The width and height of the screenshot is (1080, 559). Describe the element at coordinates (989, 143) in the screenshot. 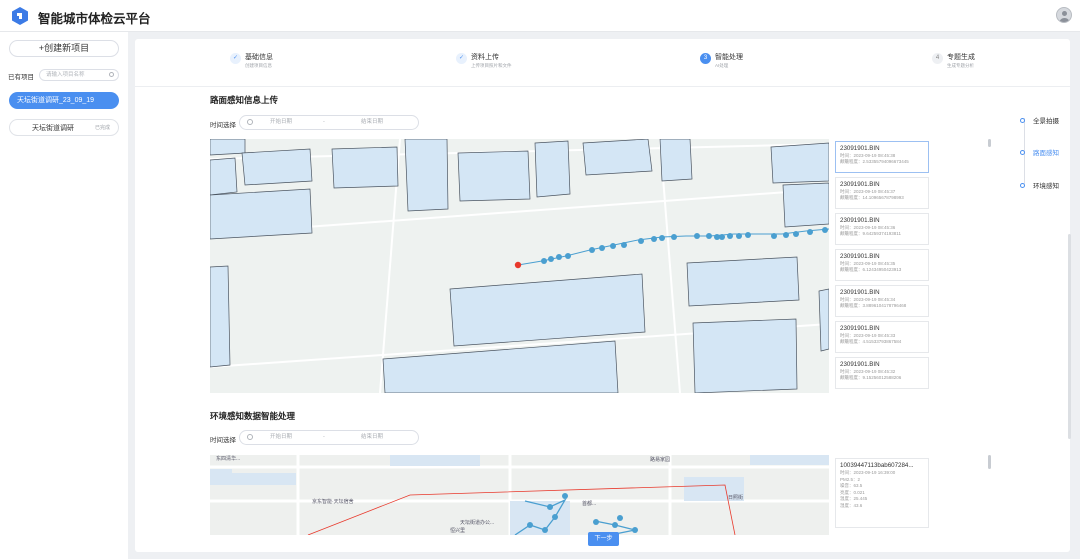

I see `record-list-scrollbar` at that location.